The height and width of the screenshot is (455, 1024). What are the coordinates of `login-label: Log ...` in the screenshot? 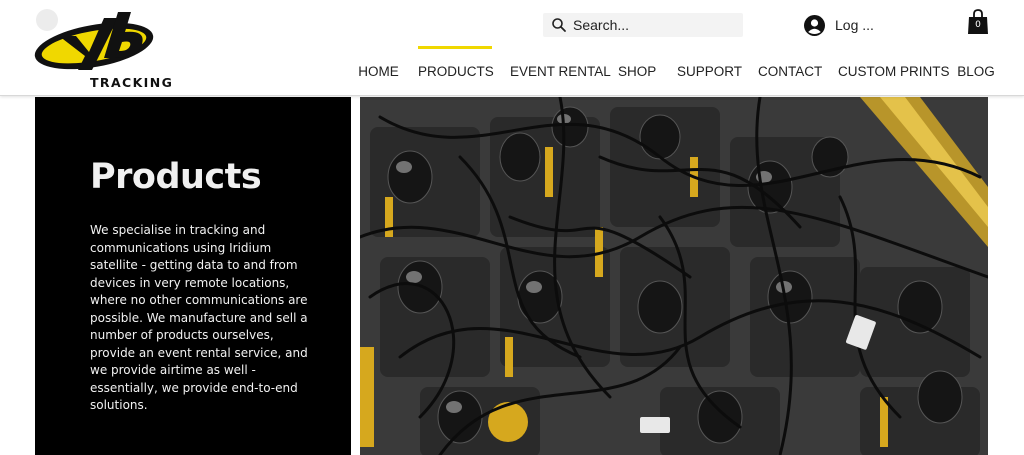 It's located at (854, 25).